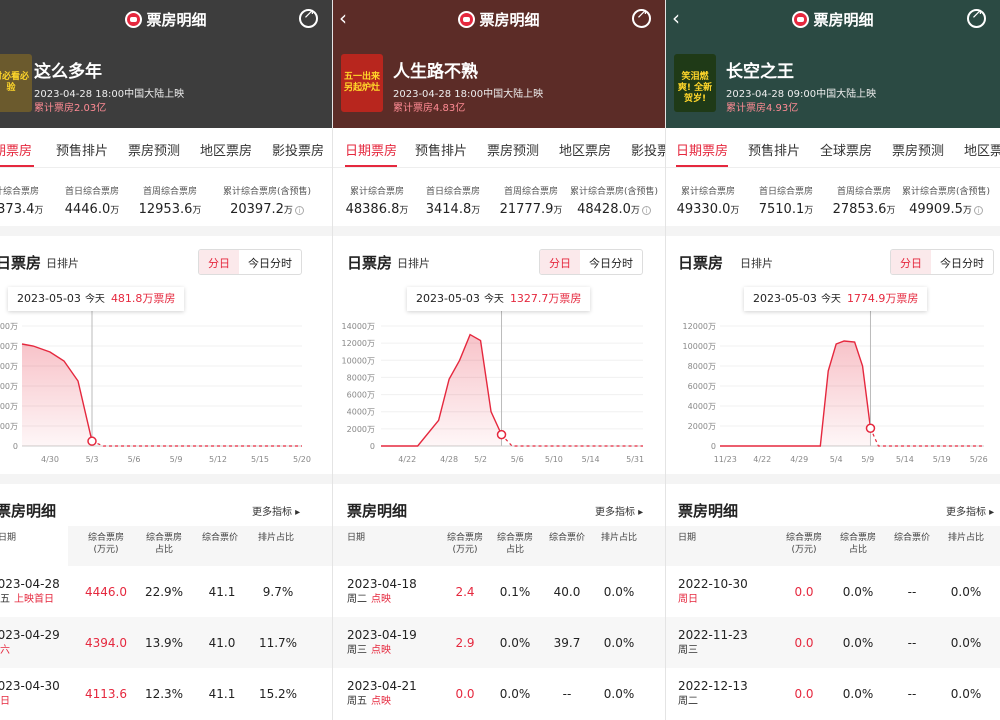 The width and height of the screenshot is (1000, 720). I want to click on table-row: 2023-04-30 周日 4113.6 12.3% 41.1 15.2%, so click(166, 693).